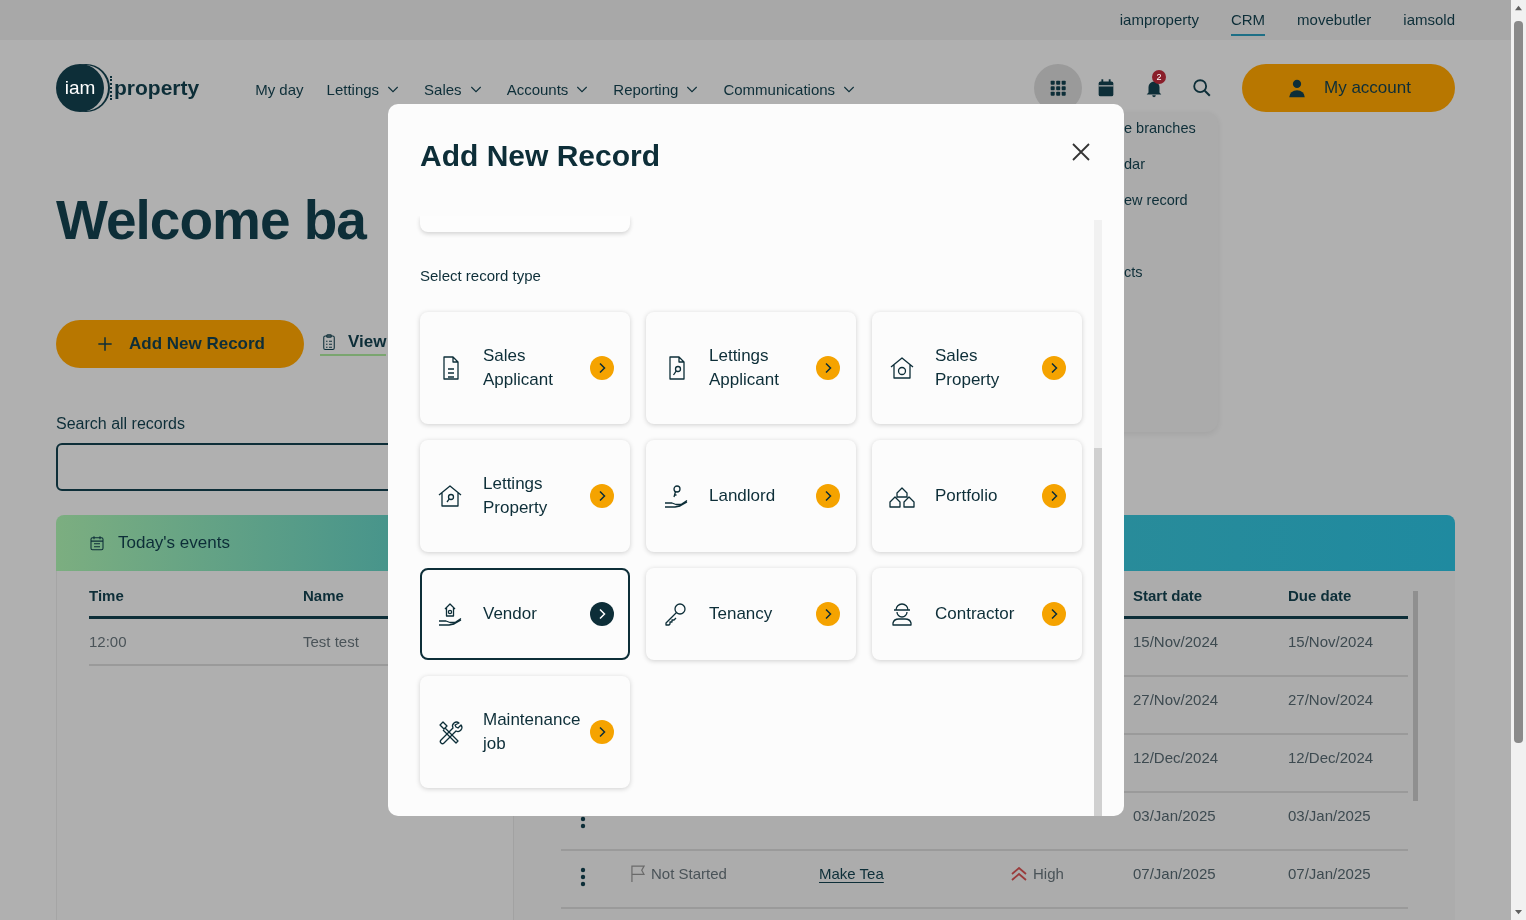 The image size is (1526, 920). What do you see at coordinates (1518, 7) in the screenshot?
I see `scroll-up-icon` at bounding box center [1518, 7].